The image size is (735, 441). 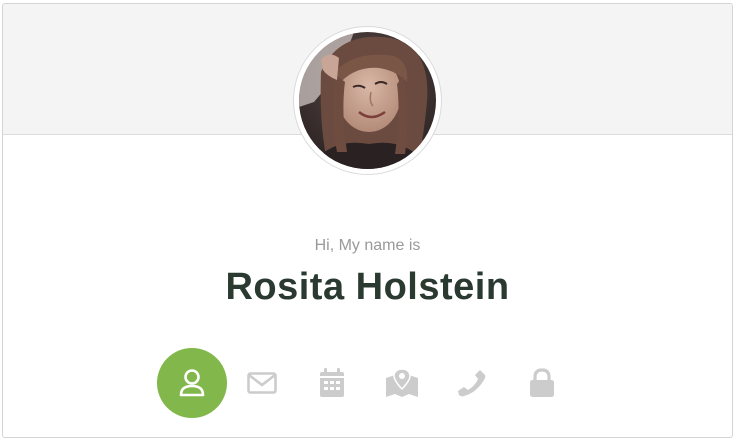 I want to click on envelope-icon, so click(x=262, y=383).